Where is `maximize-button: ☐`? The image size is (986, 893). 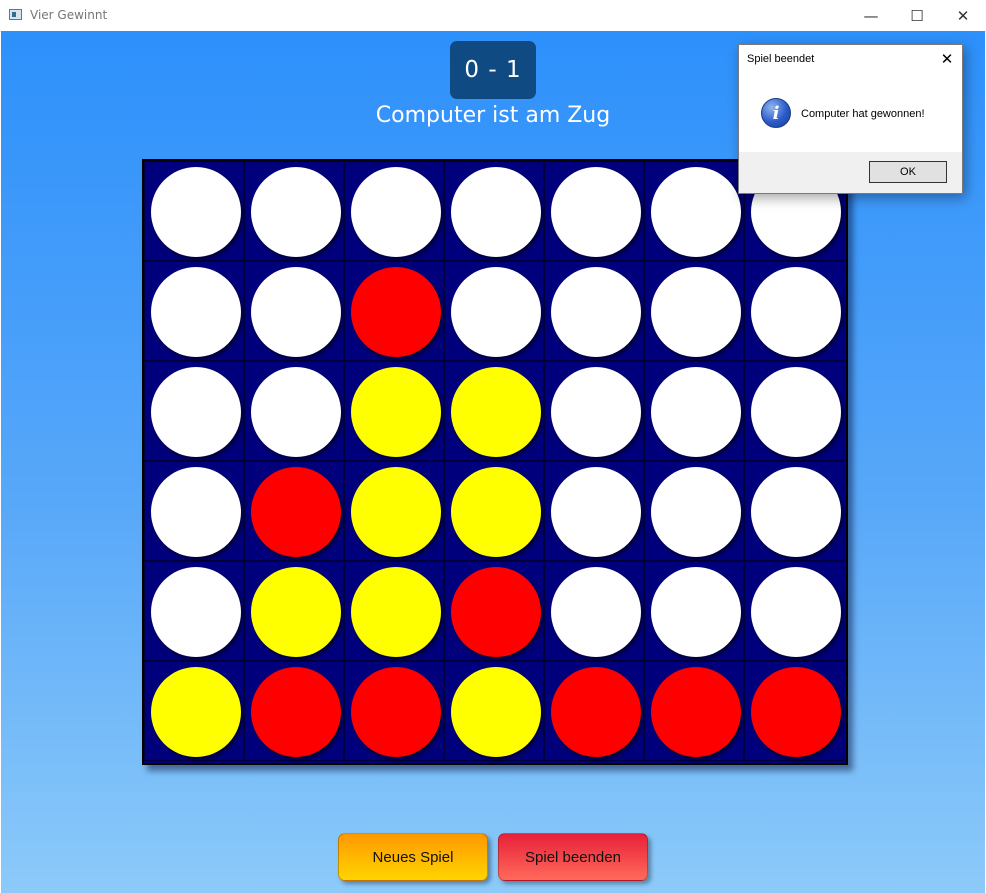
maximize-button: ☐ is located at coordinates (917, 15).